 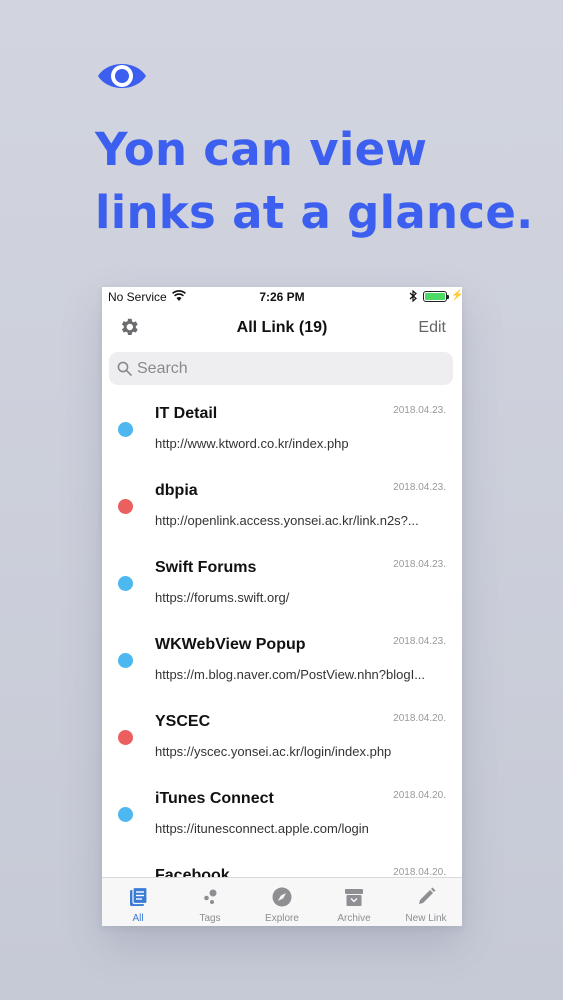 I want to click on link-title: IT Detail, so click(x=186, y=413).